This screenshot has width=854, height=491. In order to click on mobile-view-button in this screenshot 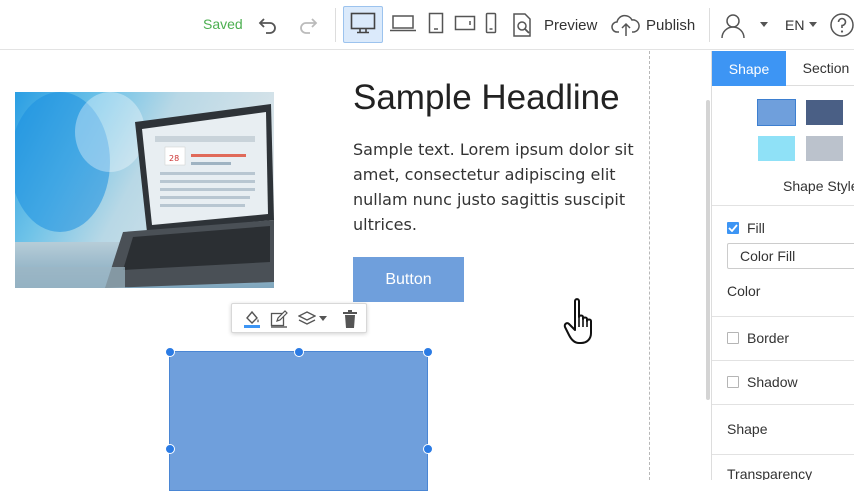, I will do `click(491, 25)`.